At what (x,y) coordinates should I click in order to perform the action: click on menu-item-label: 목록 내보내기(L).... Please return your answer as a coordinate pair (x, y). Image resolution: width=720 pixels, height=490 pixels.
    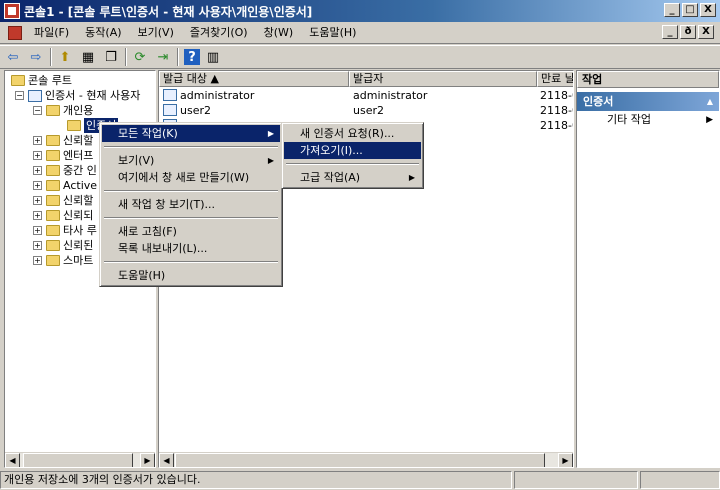
    Looking at the image, I should click on (163, 248).